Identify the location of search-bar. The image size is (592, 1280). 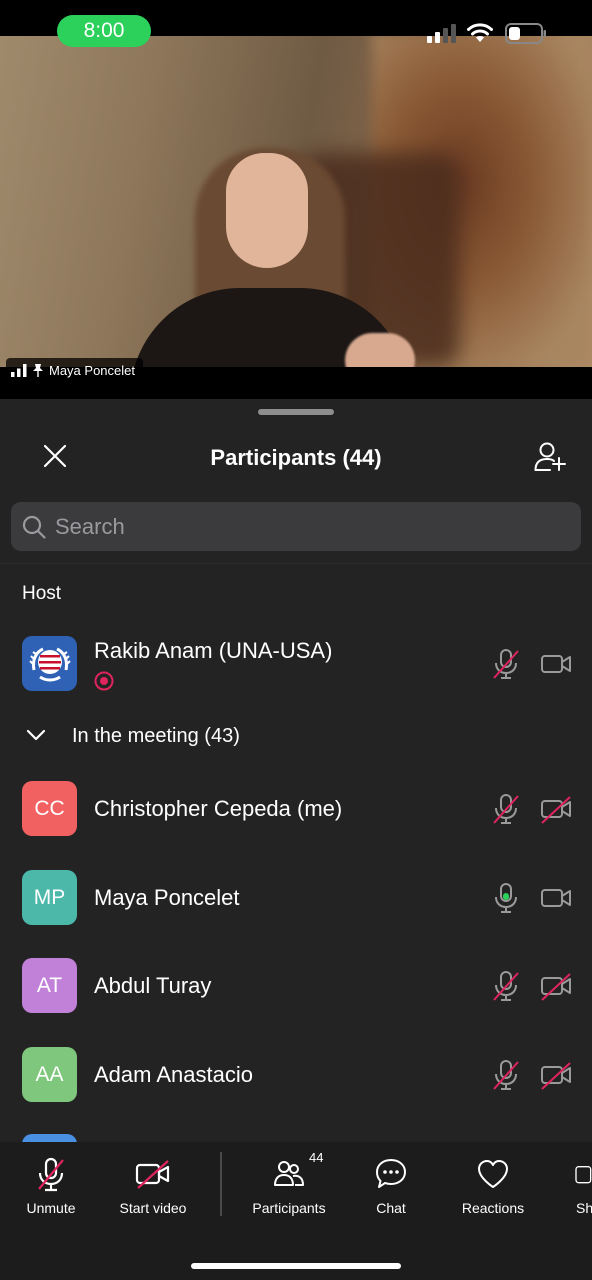
(296, 526).